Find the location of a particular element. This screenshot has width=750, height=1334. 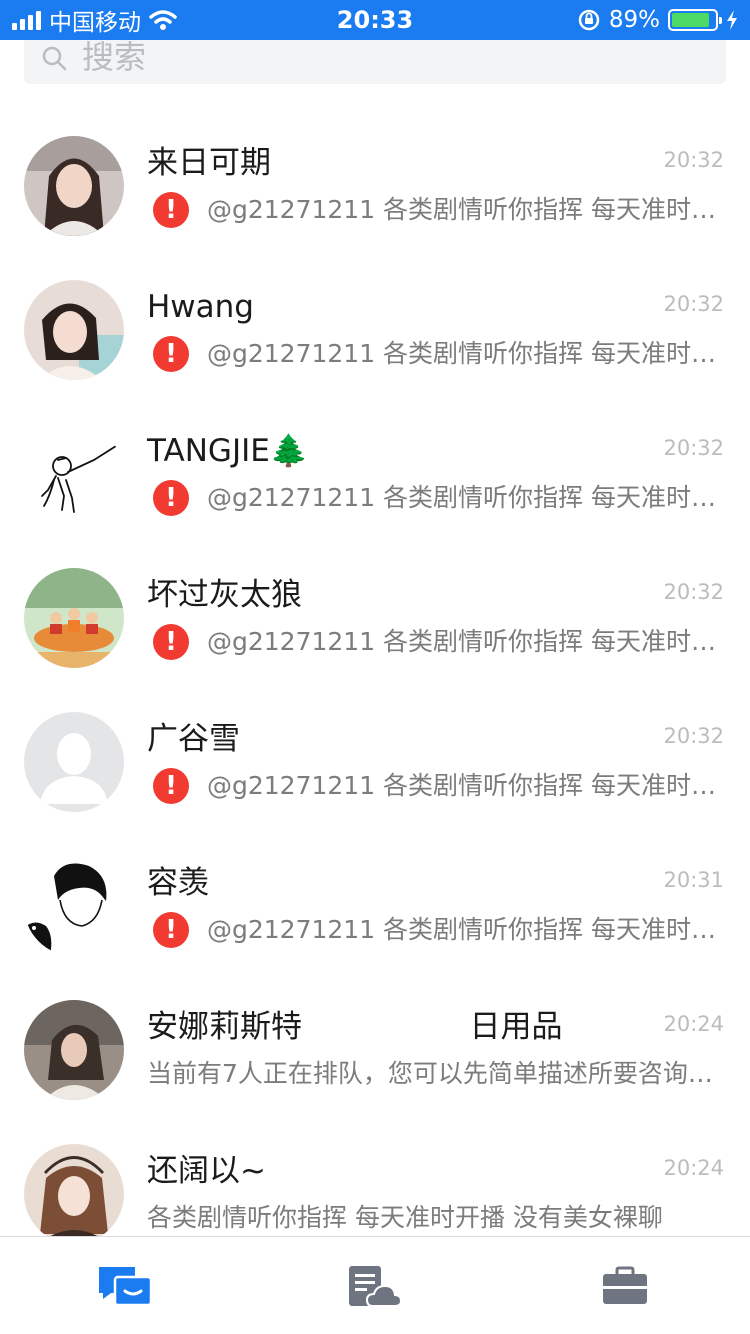

chat-name: TANGJIE🌲 is located at coordinates (228, 451).